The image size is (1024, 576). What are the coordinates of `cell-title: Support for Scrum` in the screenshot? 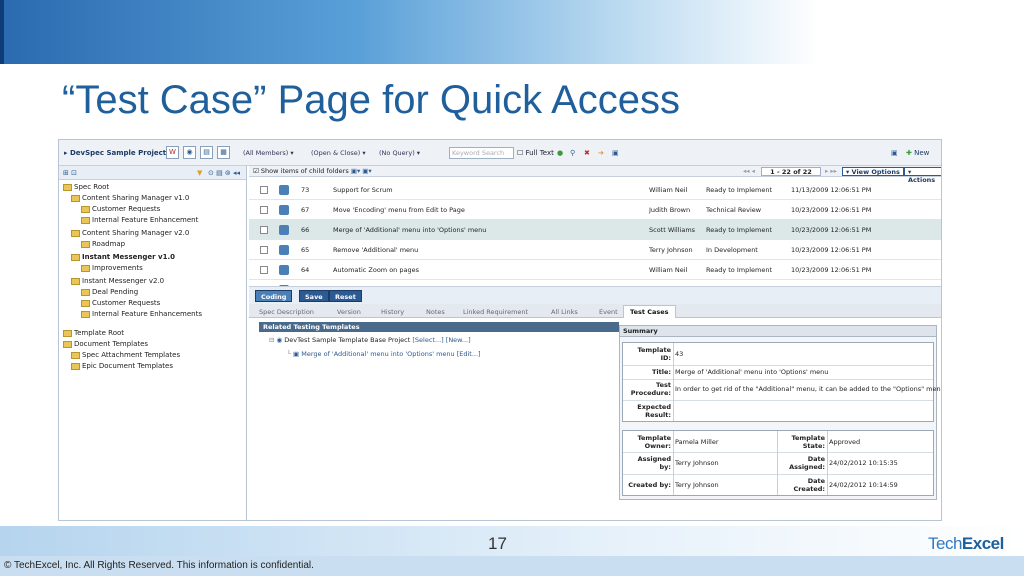 It's located at (363, 190).